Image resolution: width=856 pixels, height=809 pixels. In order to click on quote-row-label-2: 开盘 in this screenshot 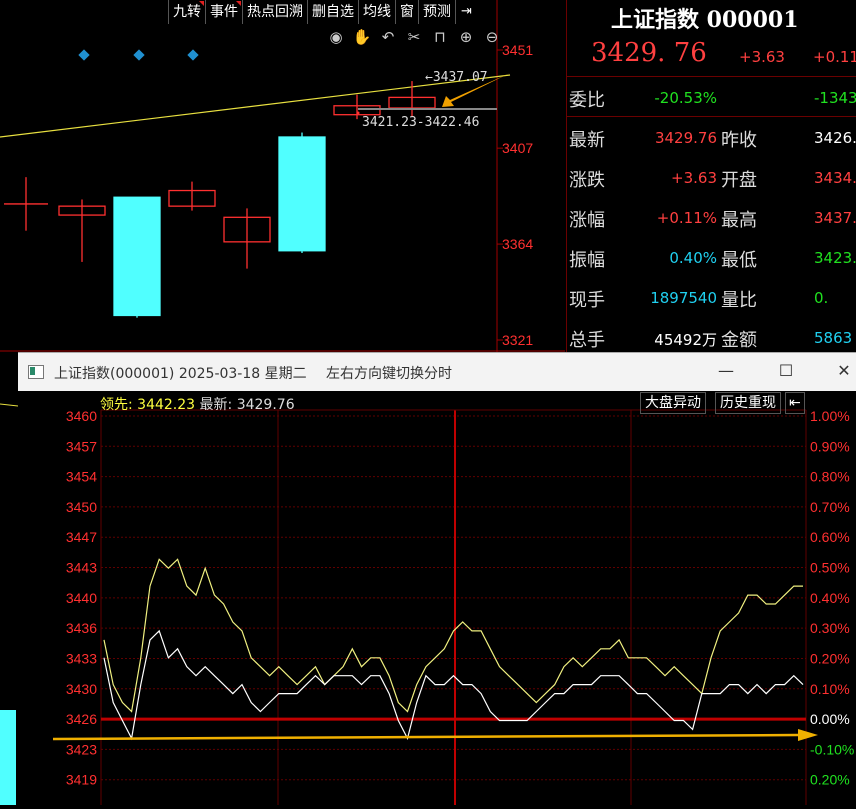, I will do `click(739, 180)`.